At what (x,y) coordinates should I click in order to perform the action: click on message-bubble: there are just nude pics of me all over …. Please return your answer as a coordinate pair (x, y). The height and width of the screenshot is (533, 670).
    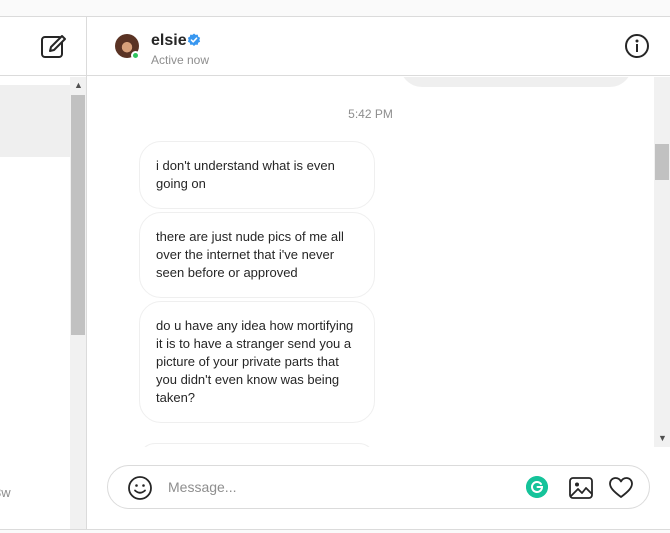
    Looking at the image, I should click on (257, 255).